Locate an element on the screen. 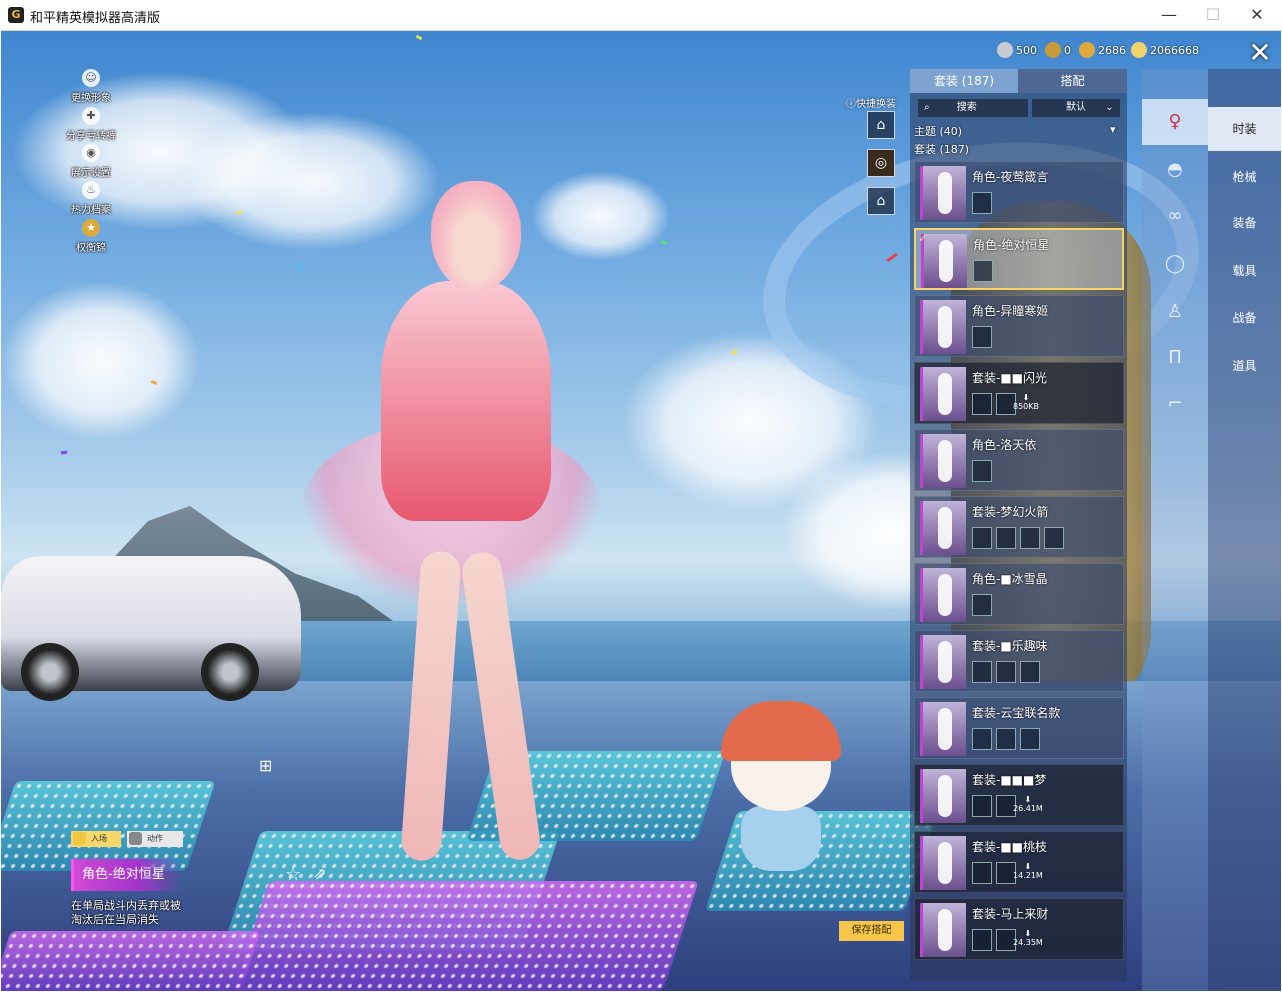 This screenshot has width=1282, height=992. person-icon: ☺ is located at coordinates (91, 78).